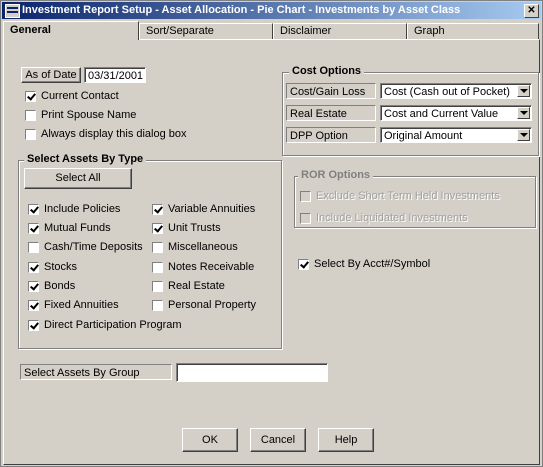 This screenshot has width=543, height=467. Describe the element at coordinates (77, 228) in the screenshot. I see `checkbox-label: Mutual Funds` at that location.